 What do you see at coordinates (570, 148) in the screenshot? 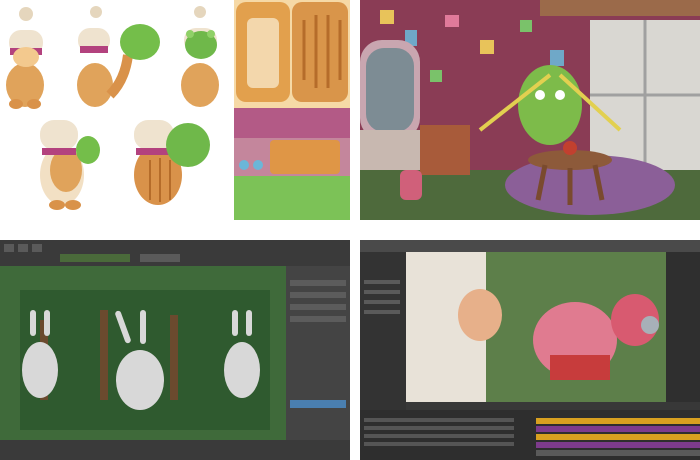
I see `apple` at bounding box center [570, 148].